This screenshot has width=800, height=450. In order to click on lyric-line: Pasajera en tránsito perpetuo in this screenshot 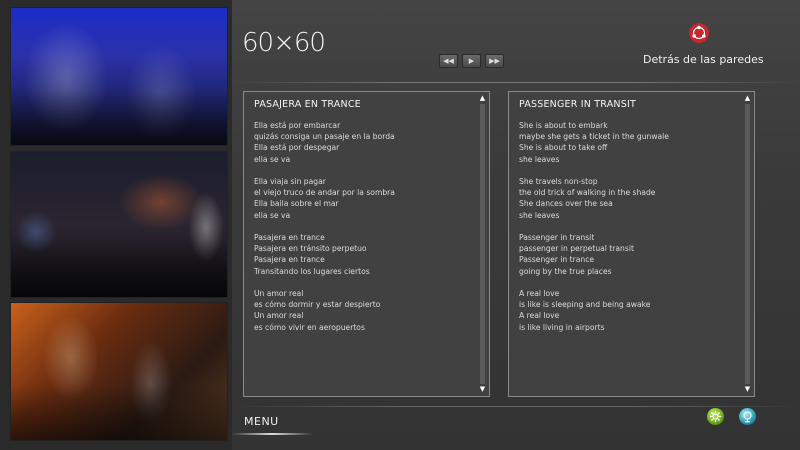, I will do `click(310, 249)`.